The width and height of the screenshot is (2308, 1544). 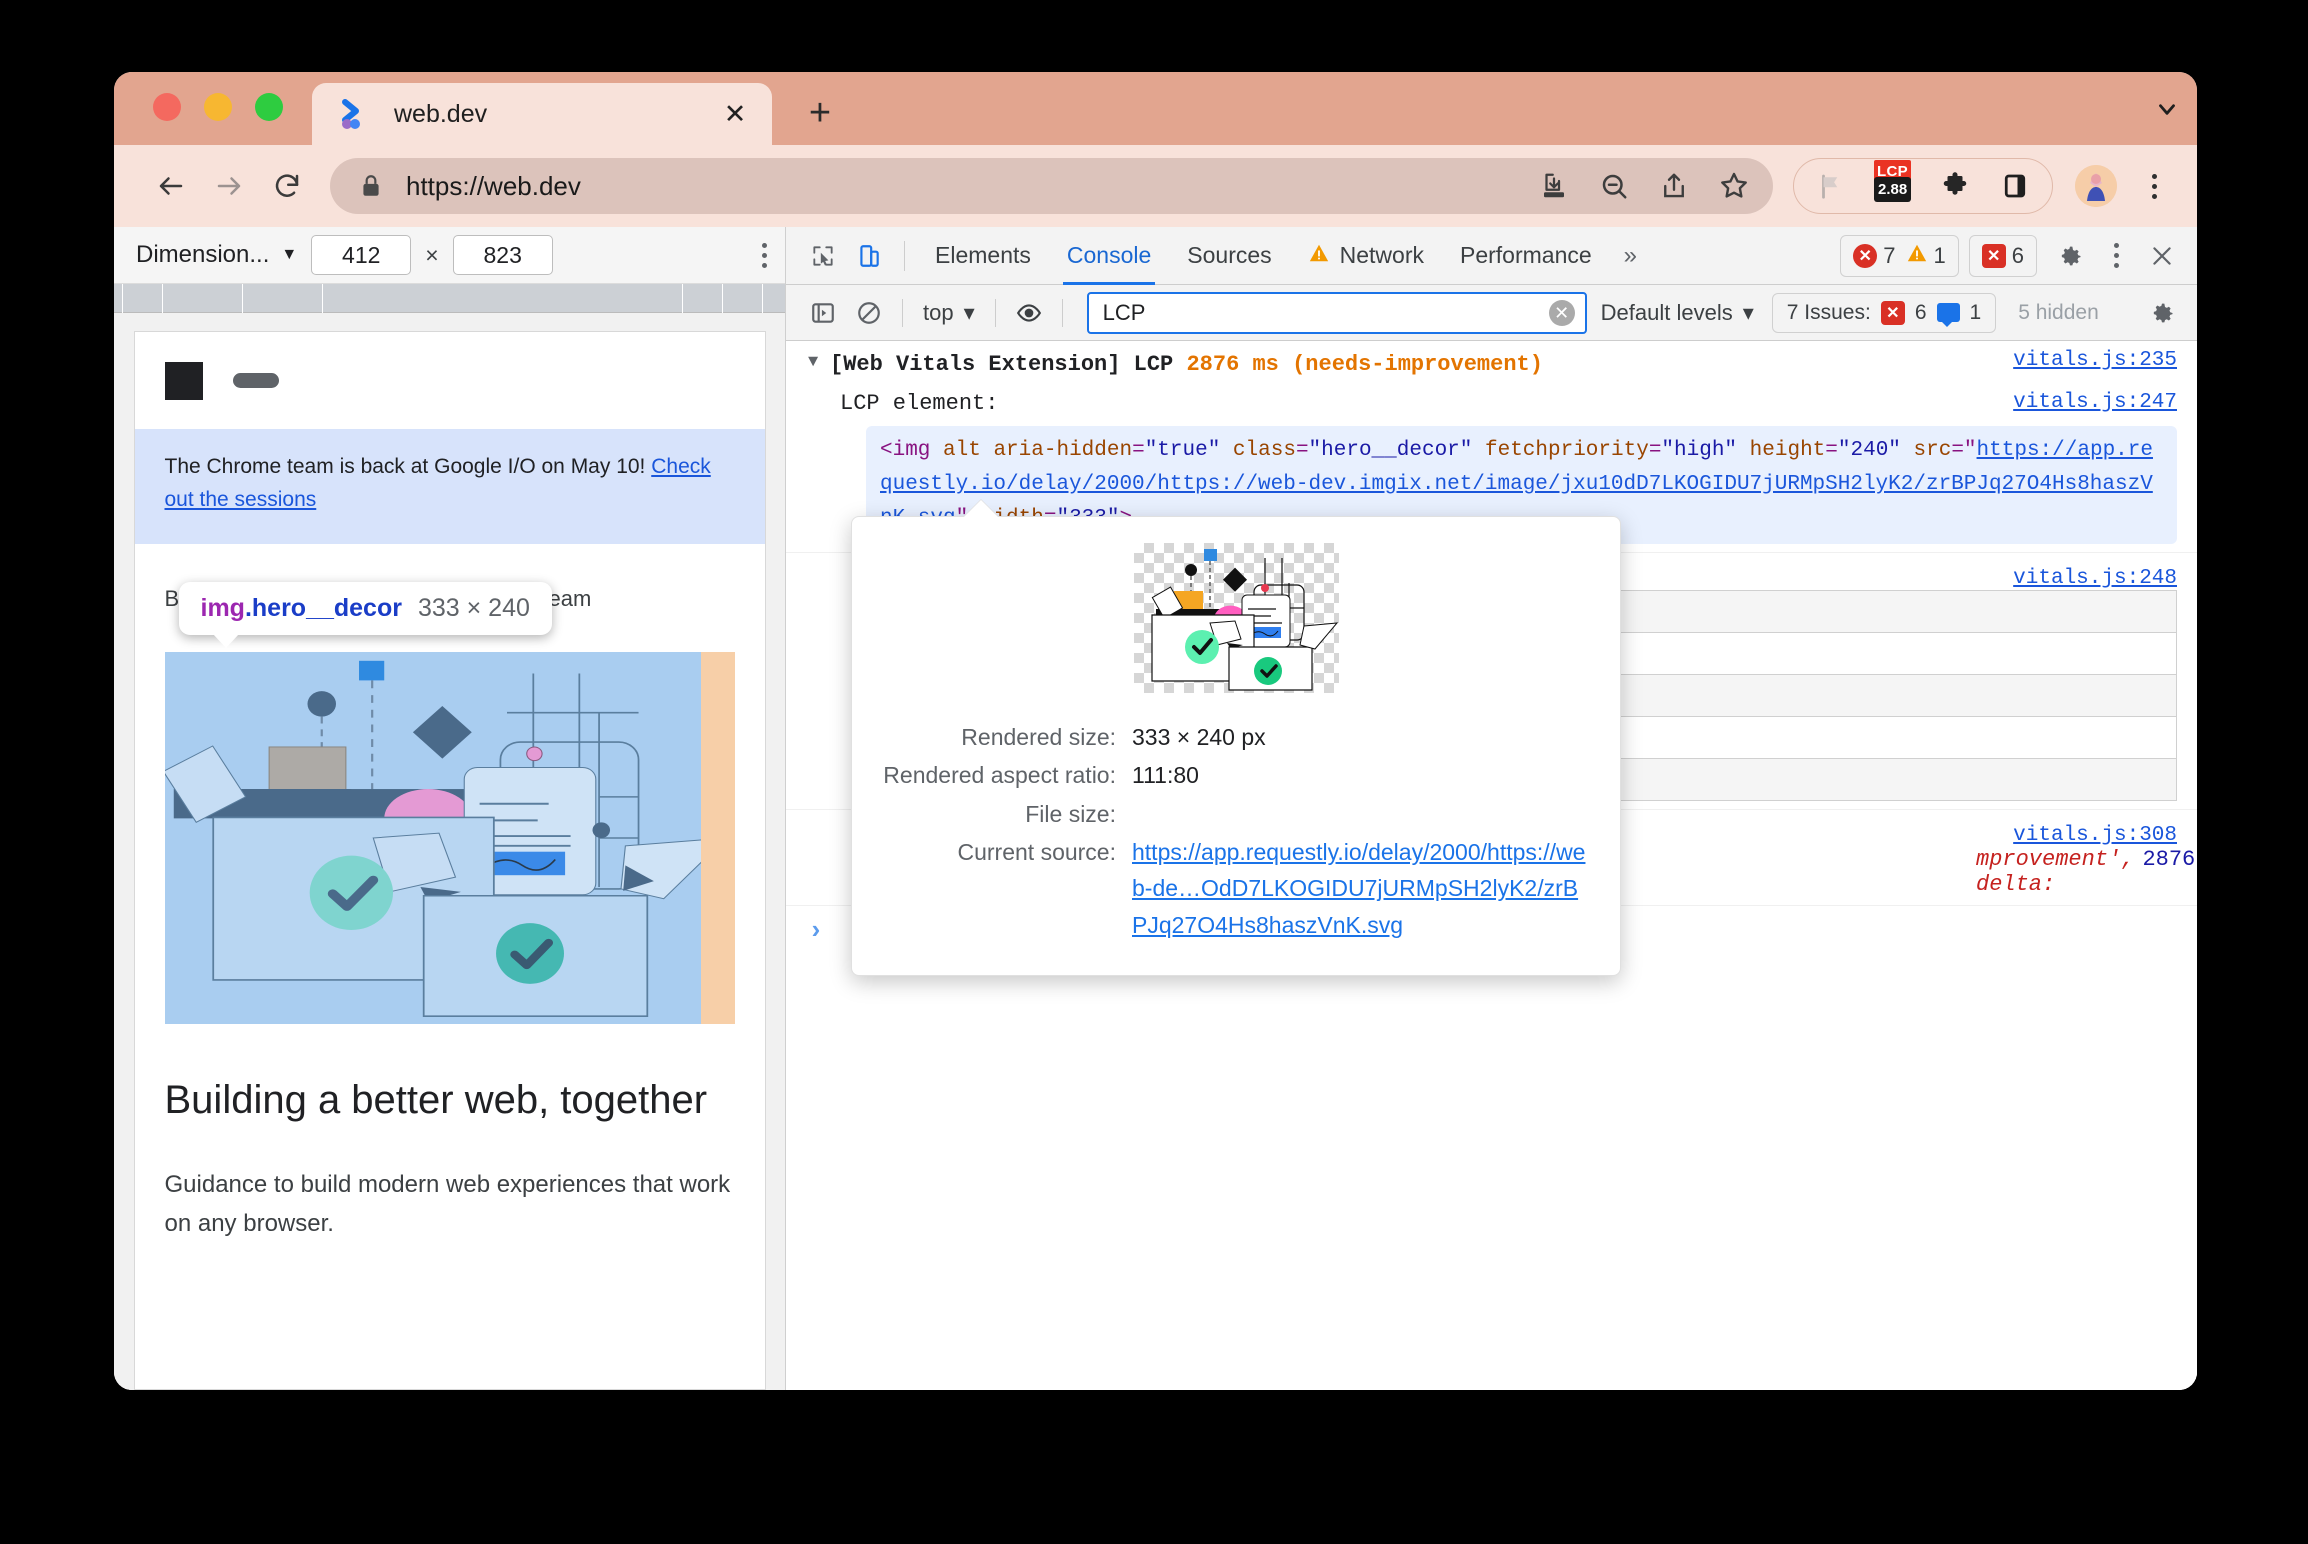 What do you see at coordinates (361, 255) in the screenshot?
I see `viewport-width-input` at bounding box center [361, 255].